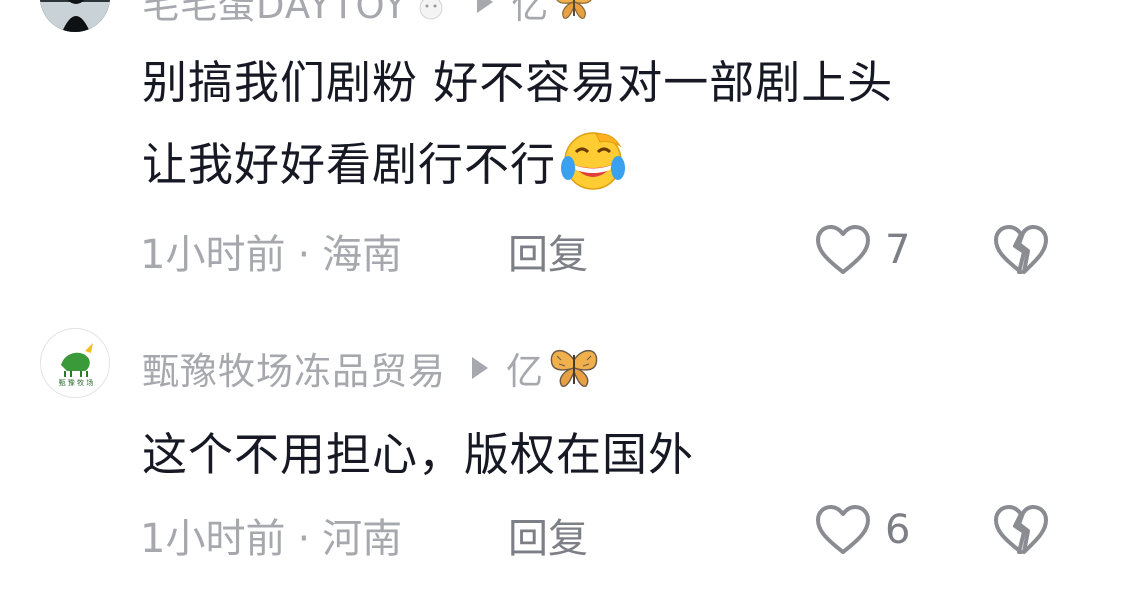 The width and height of the screenshot is (1122, 596). I want to click on like-count: 7, so click(898, 250).